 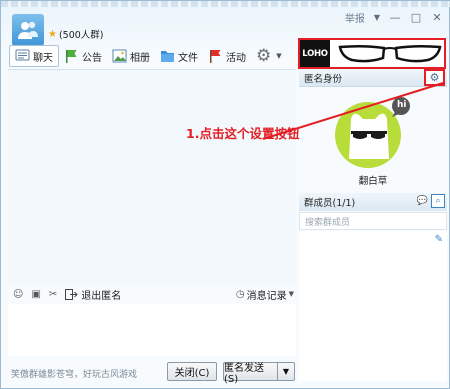 I want to click on member-search-placeholder: 搜索群成员, so click(x=328, y=222).